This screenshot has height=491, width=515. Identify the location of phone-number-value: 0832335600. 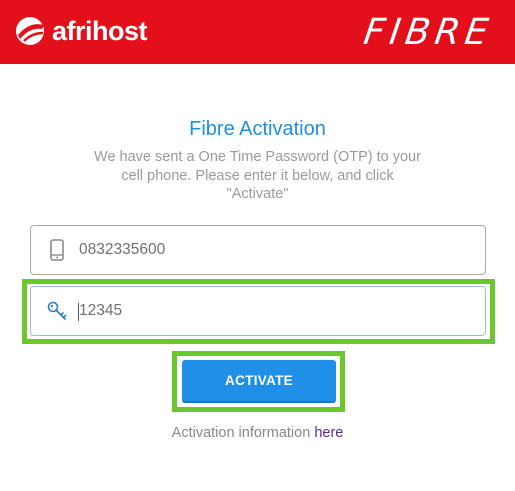
(122, 249).